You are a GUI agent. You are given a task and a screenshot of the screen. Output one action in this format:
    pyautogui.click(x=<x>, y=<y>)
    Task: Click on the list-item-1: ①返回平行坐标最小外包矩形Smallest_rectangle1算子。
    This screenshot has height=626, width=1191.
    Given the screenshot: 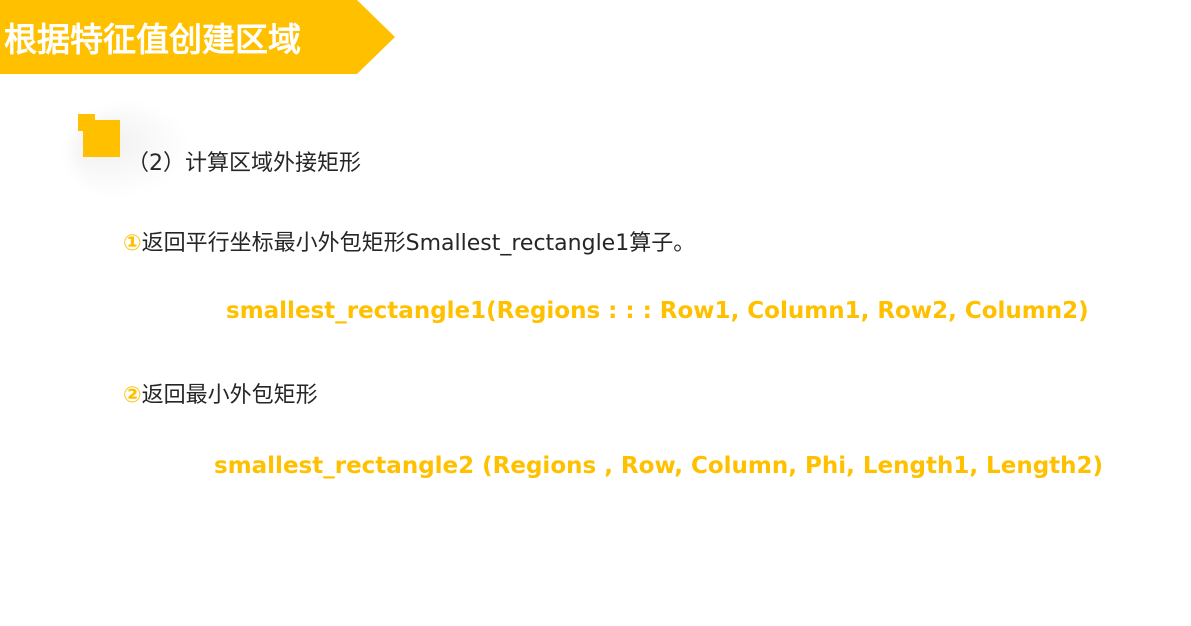 What is the action you would take?
    pyautogui.click(x=409, y=241)
    